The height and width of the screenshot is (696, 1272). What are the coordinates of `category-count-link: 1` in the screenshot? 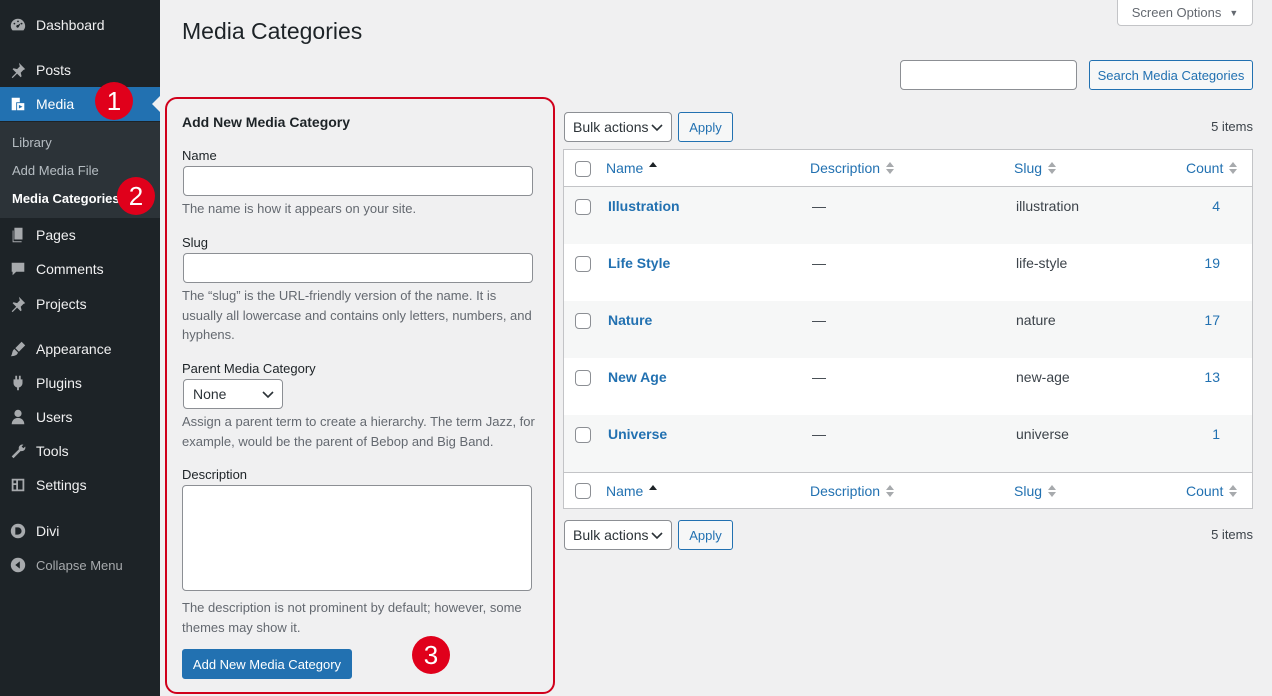 It's located at (1205, 434).